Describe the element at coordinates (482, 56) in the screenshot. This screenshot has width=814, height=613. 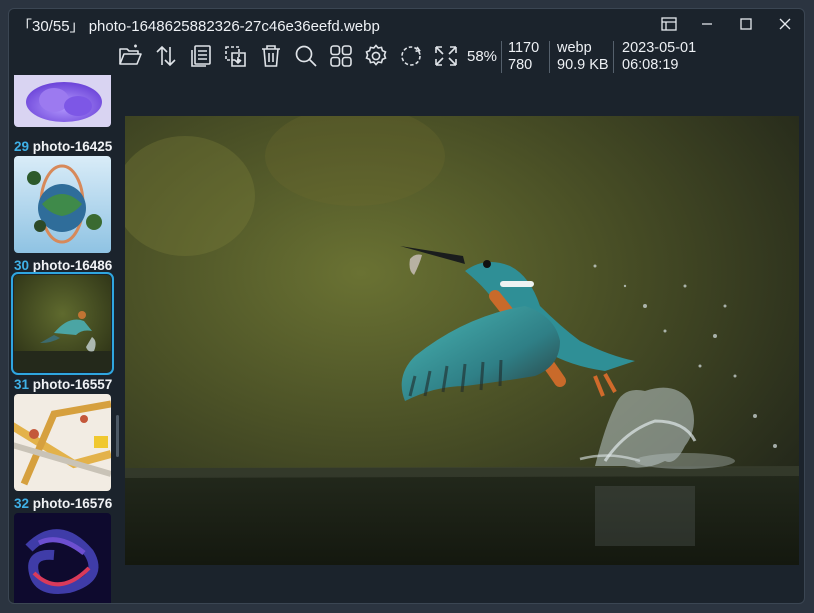
I see `zoom-level: 58%` at that location.